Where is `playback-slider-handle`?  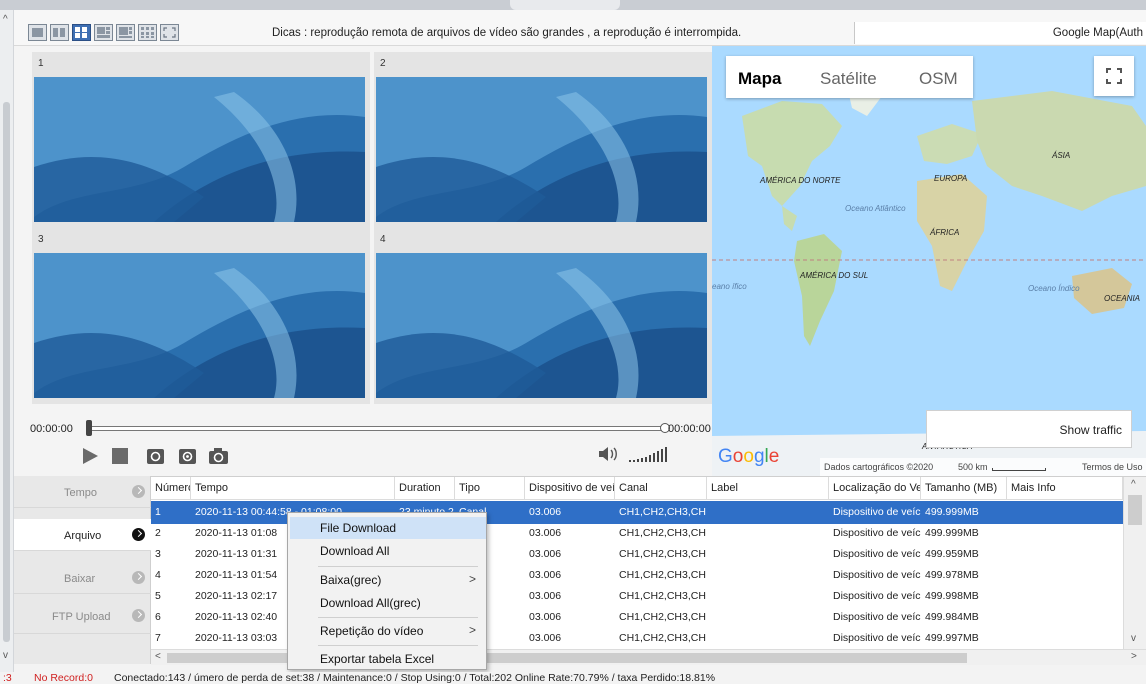 playback-slider-handle is located at coordinates (89, 428).